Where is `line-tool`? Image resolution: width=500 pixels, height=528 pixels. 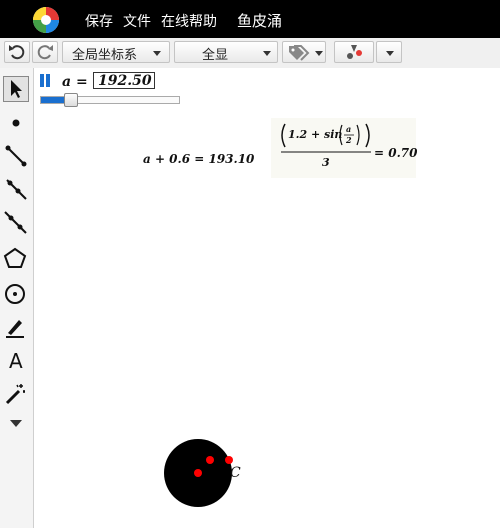 line-tool is located at coordinates (16, 223).